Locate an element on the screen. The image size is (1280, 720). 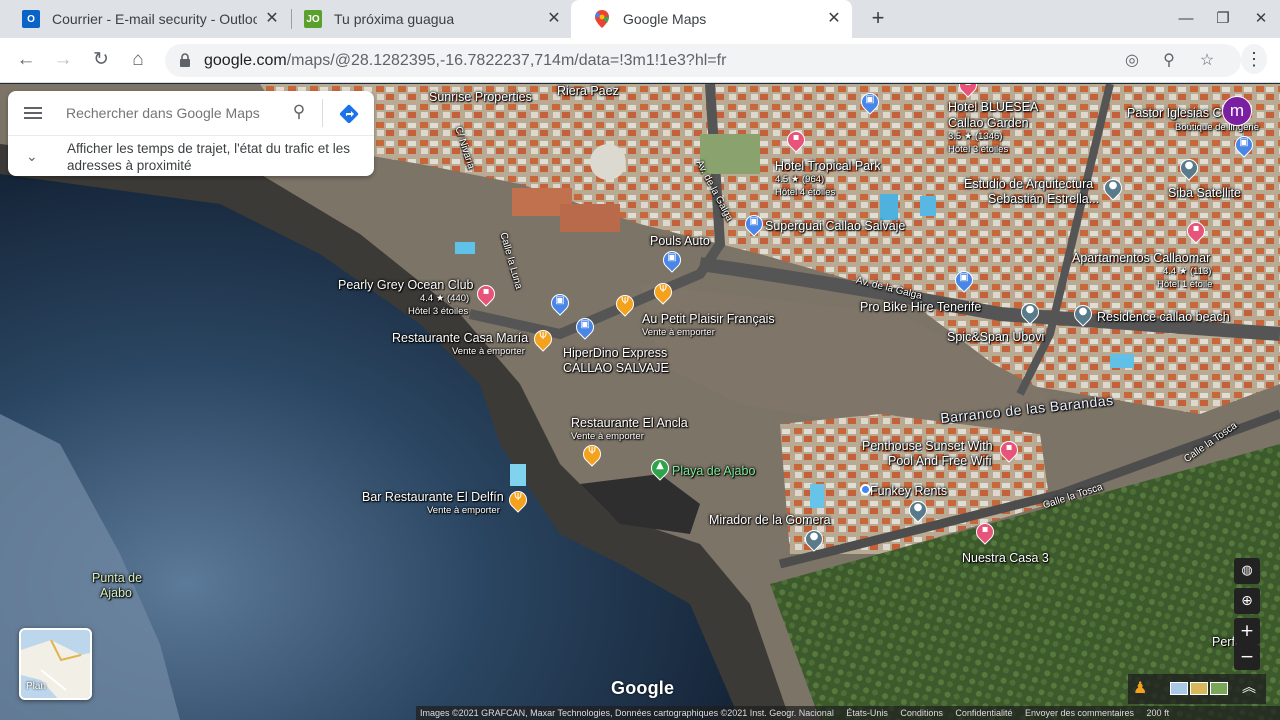
hotel-pin: ▪ is located at coordinates (968, 91).